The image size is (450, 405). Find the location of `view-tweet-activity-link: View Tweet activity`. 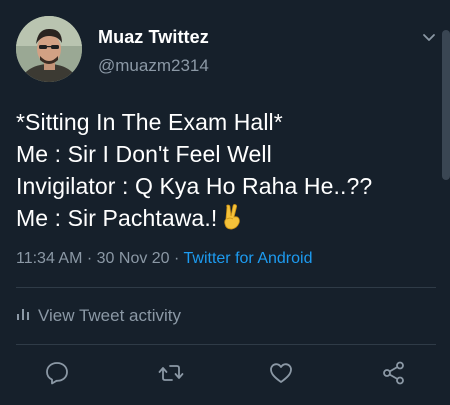

view-tweet-activity-link: View Tweet activity is located at coordinates (98, 316).